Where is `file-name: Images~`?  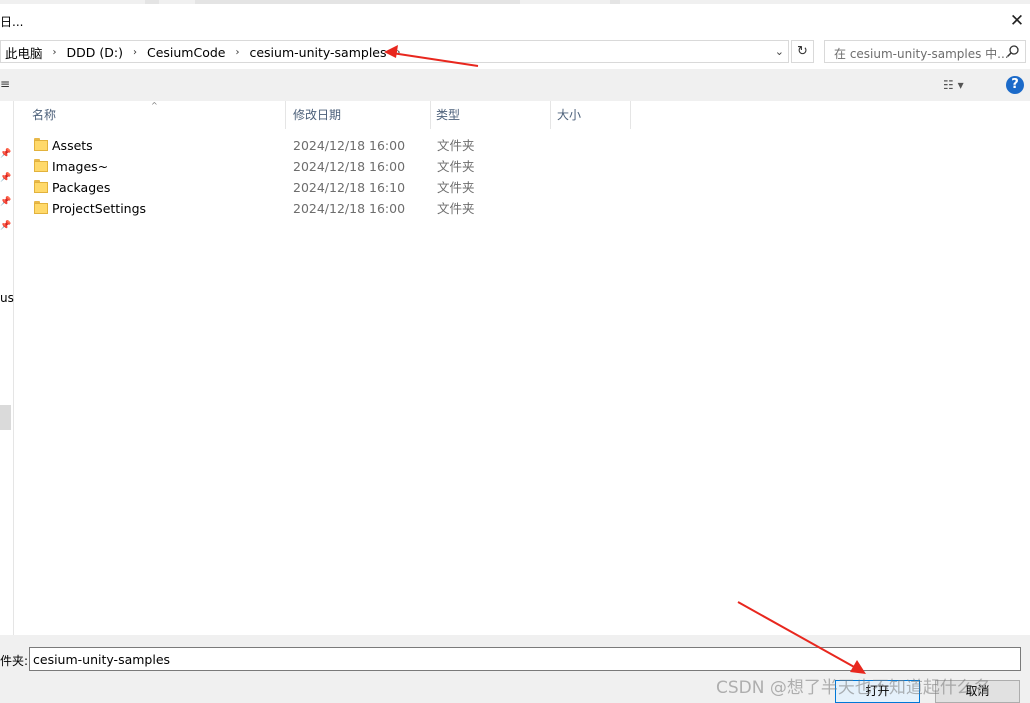
file-name: Images~ is located at coordinates (80, 166).